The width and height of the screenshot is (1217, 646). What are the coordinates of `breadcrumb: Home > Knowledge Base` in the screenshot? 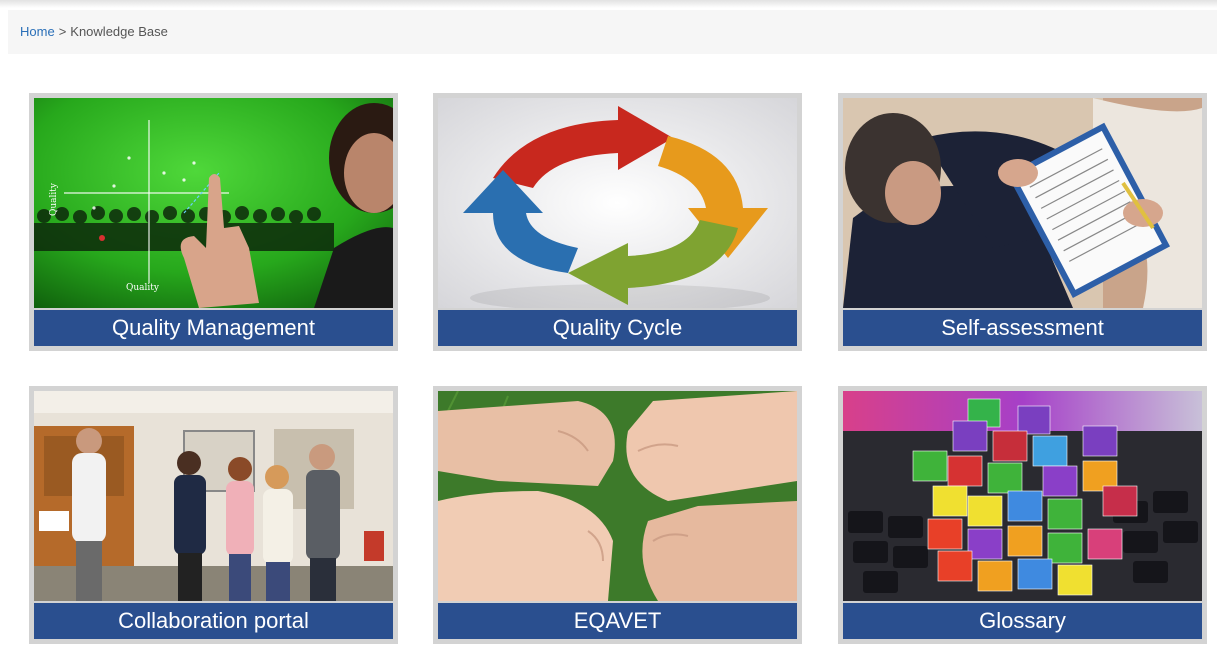 It's located at (612, 32).